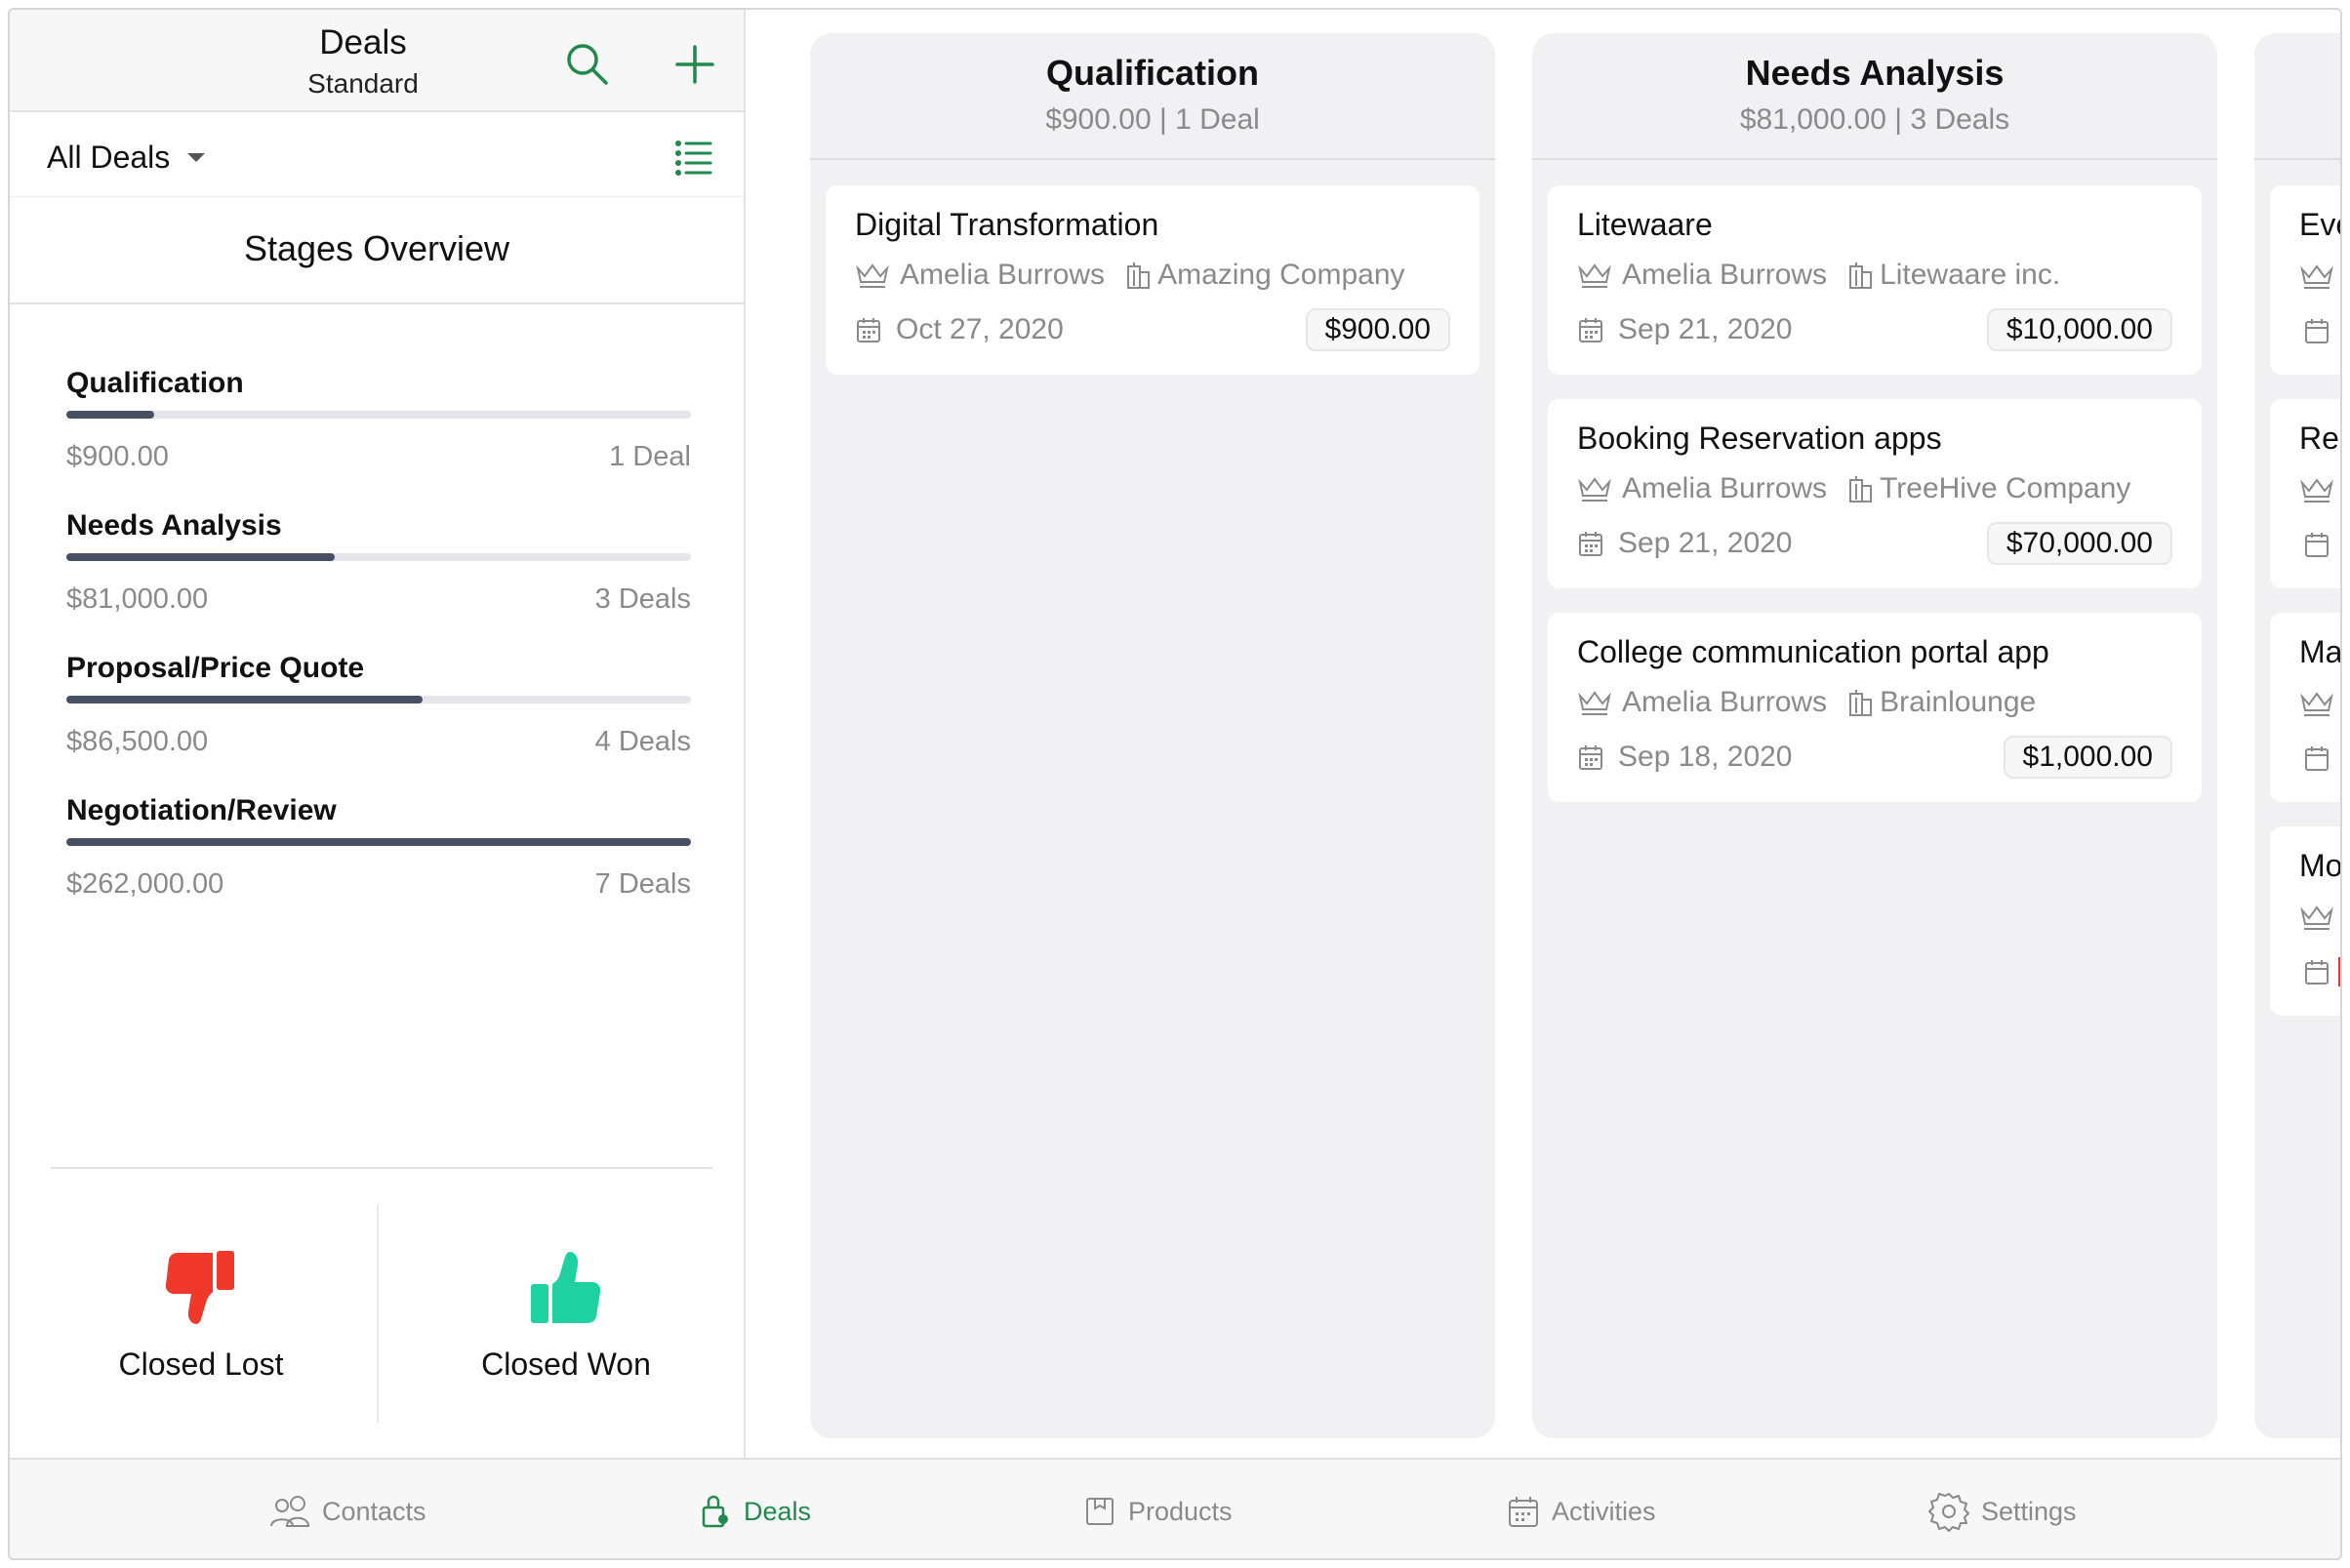 This screenshot has width=2350, height=1568. I want to click on tab-label: Products, so click(1180, 1511).